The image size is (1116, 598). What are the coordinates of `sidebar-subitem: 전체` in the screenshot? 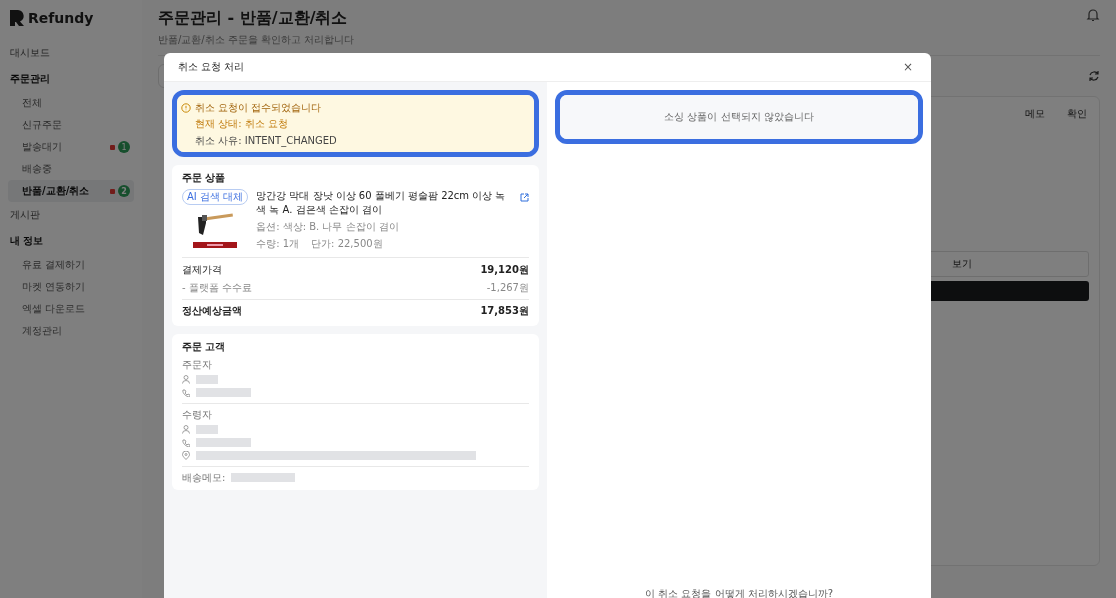 It's located at (71, 103).